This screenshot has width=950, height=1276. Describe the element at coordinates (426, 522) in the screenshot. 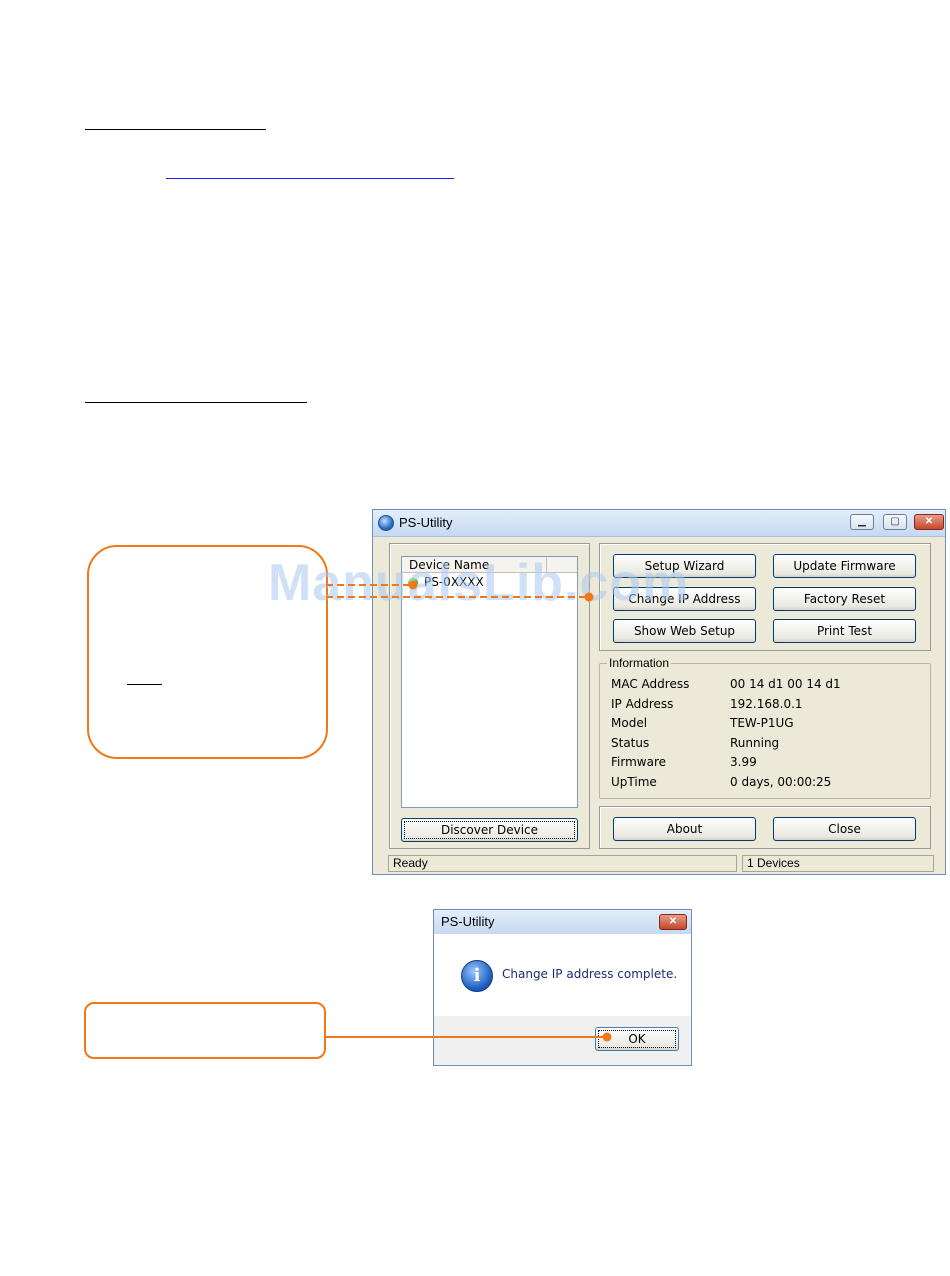

I see `window-title: PS-Utility` at that location.